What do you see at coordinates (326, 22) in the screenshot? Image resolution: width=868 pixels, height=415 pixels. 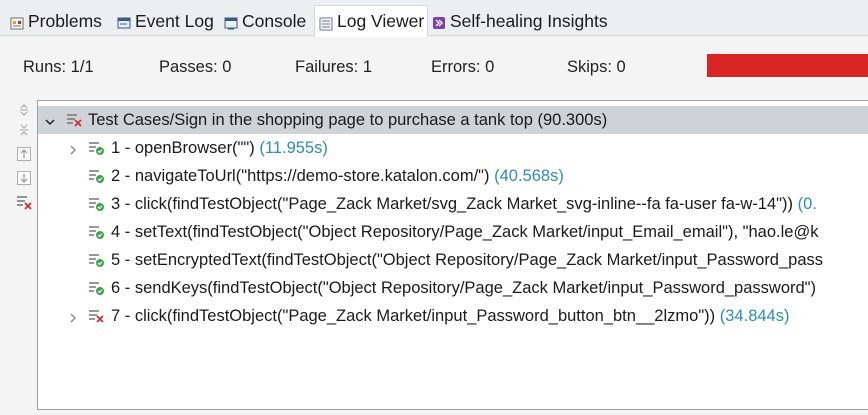 I see `log-viewer-icon` at bounding box center [326, 22].